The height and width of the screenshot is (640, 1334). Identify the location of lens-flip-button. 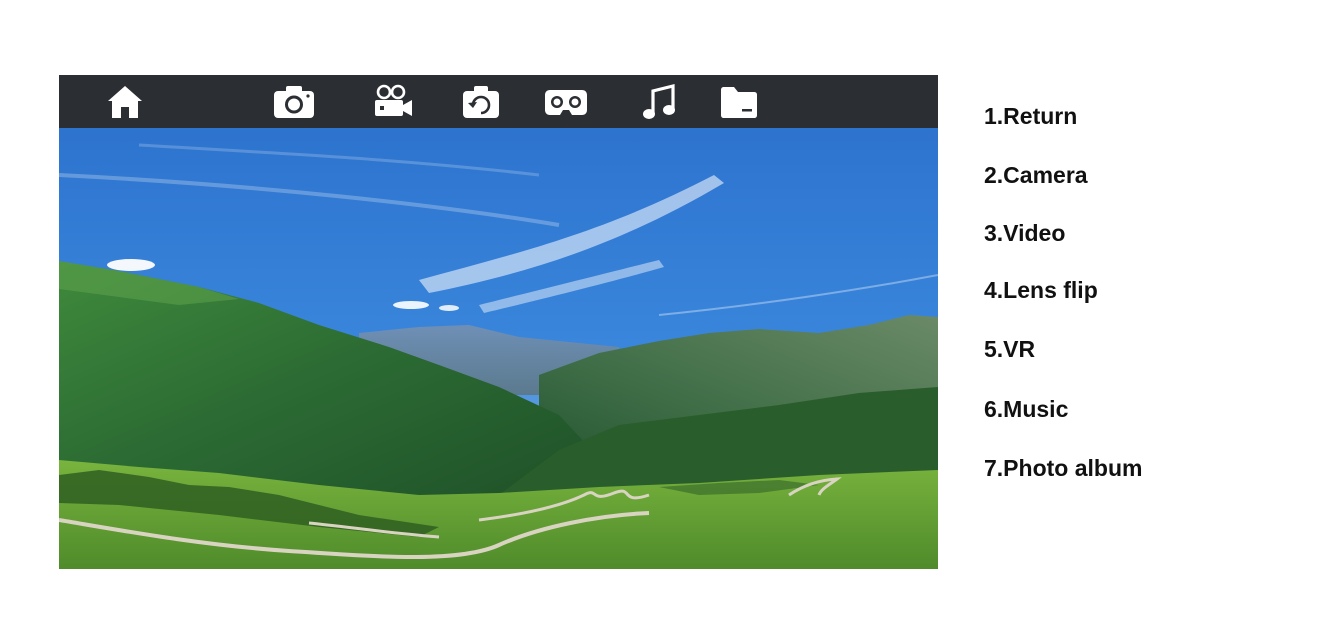
(481, 101).